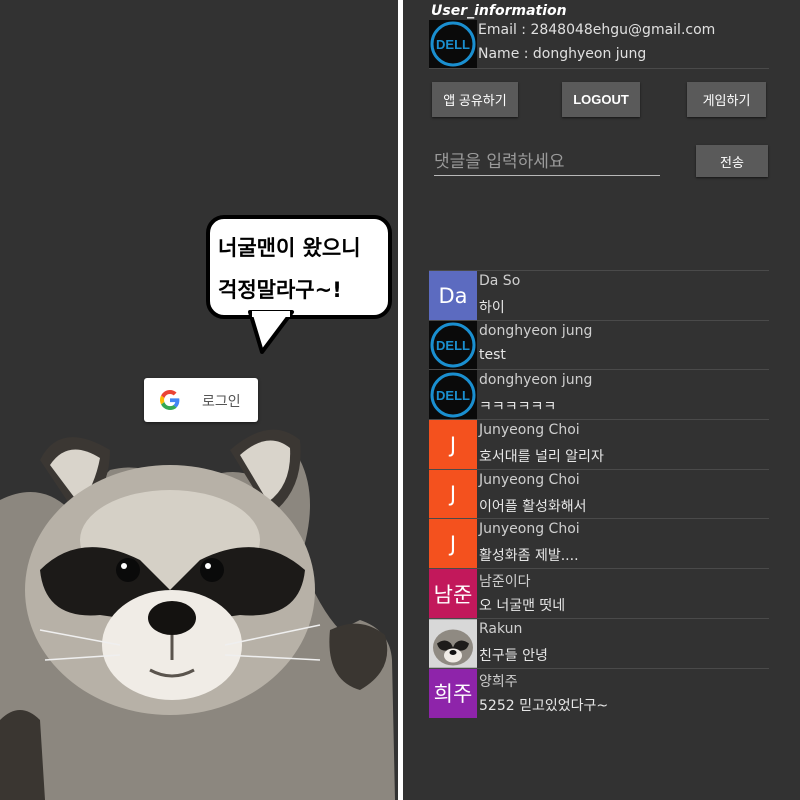 The width and height of the screenshot is (800, 800). Describe the element at coordinates (533, 506) in the screenshot. I see `comment-message: 이어플 활성화해서` at that location.